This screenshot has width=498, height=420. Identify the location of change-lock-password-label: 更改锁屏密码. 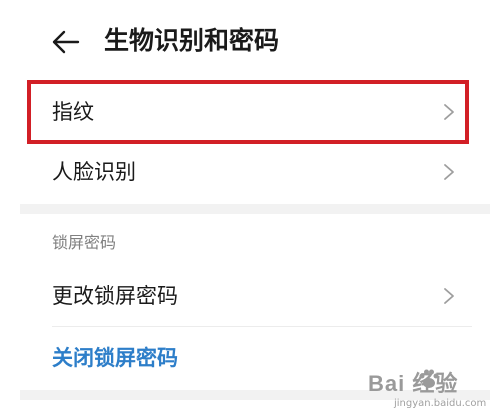
(115, 296).